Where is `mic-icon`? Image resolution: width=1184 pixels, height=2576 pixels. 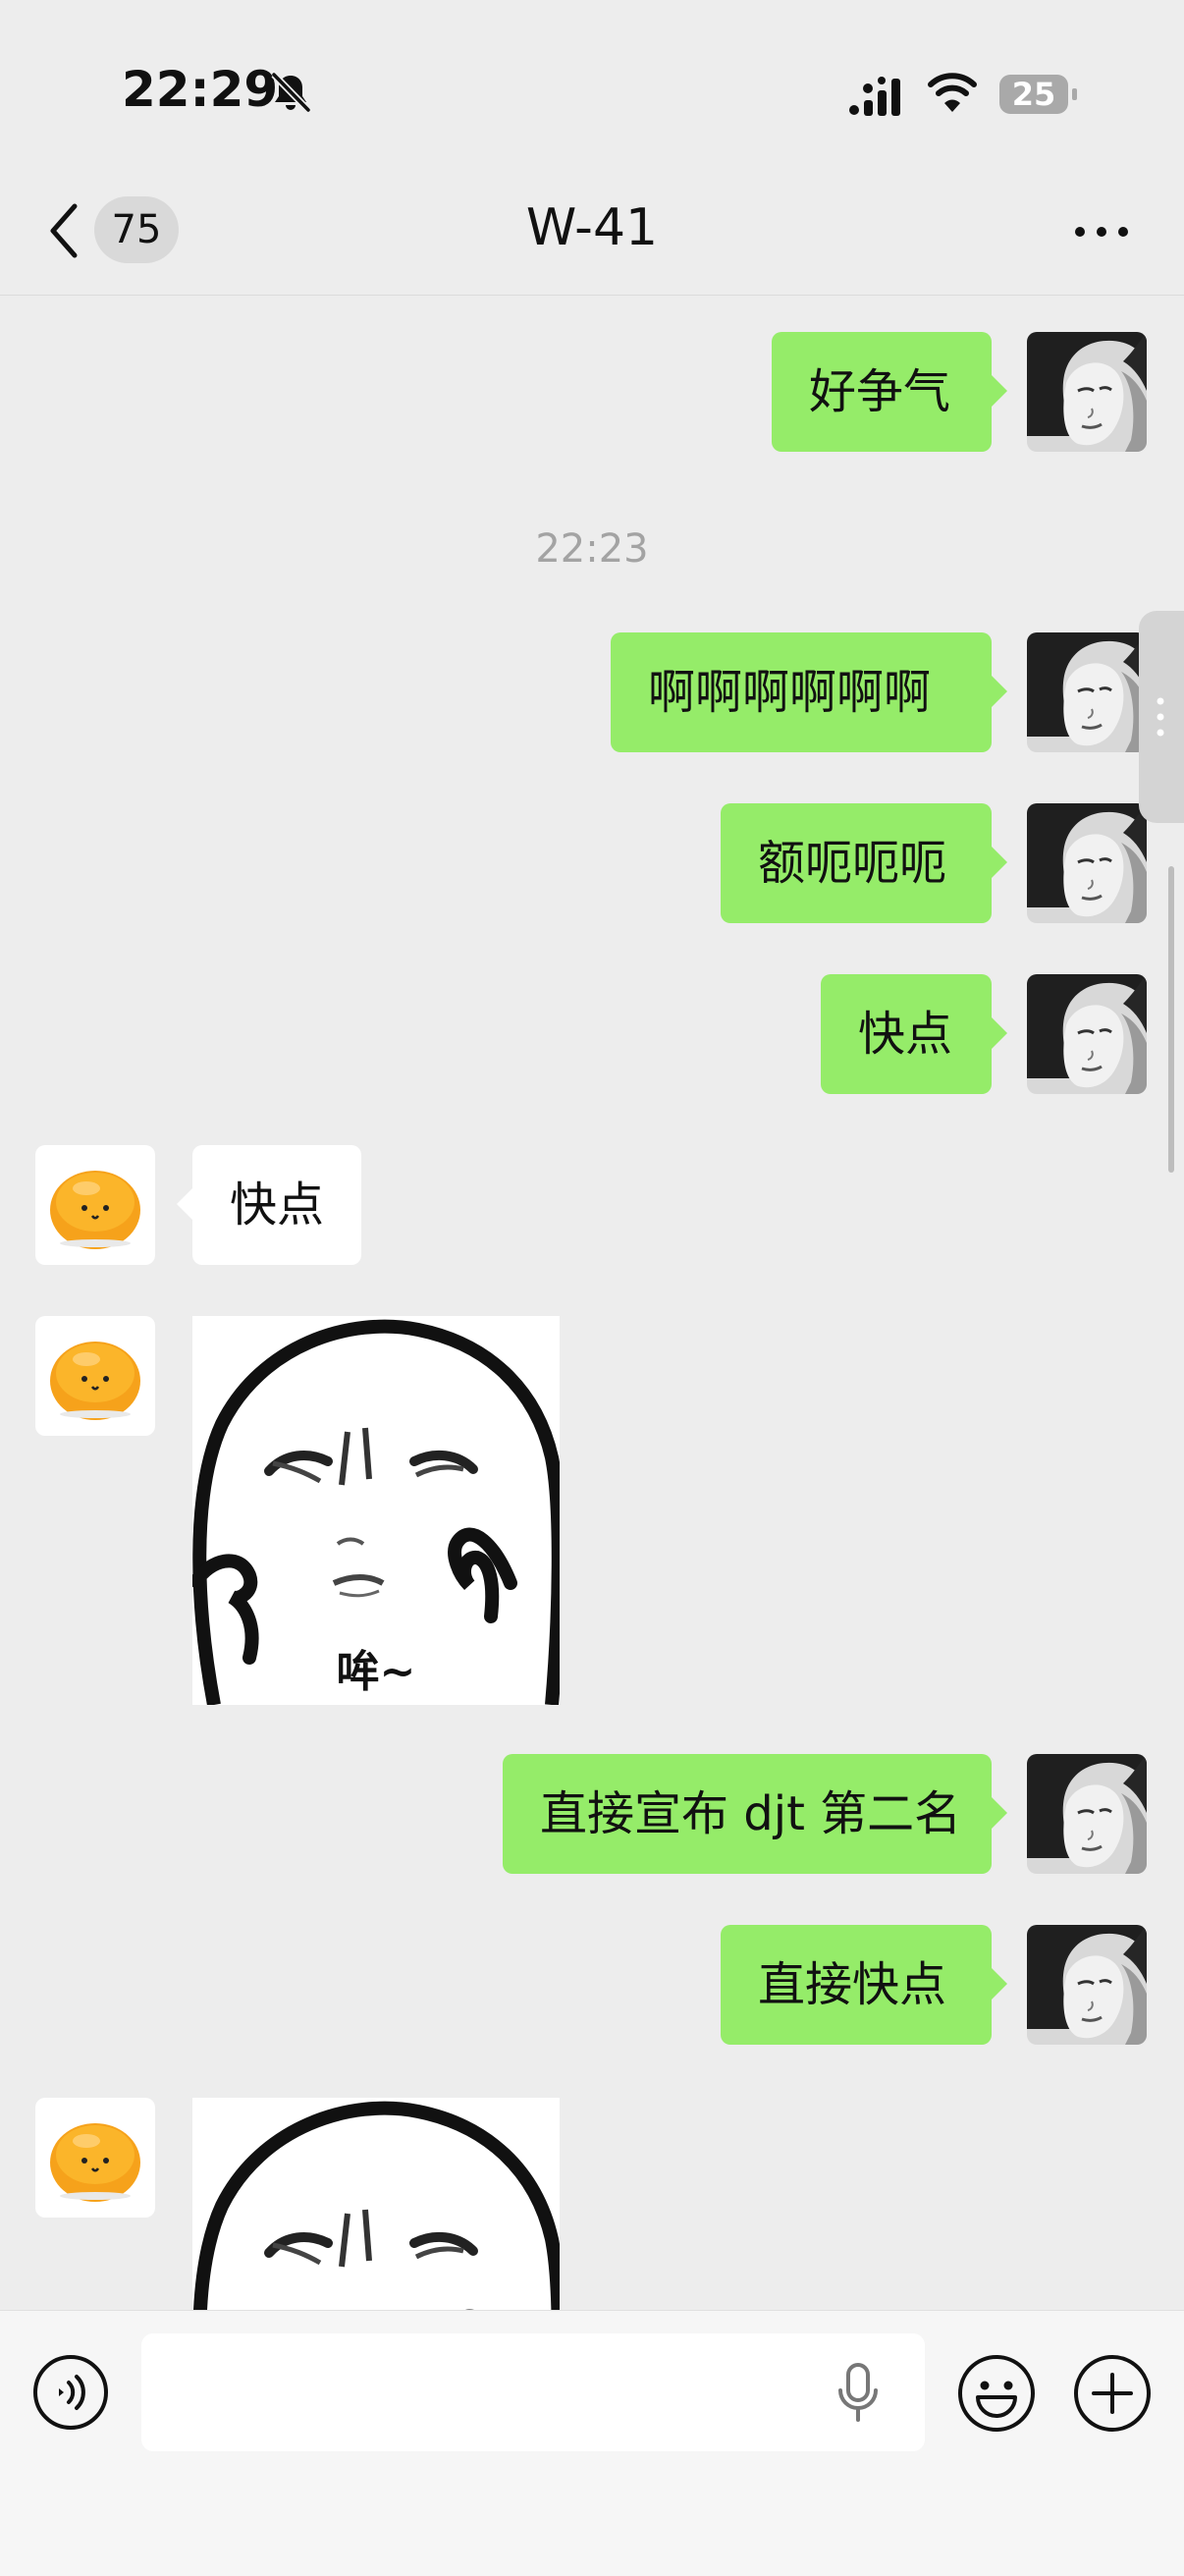 mic-icon is located at coordinates (858, 2393).